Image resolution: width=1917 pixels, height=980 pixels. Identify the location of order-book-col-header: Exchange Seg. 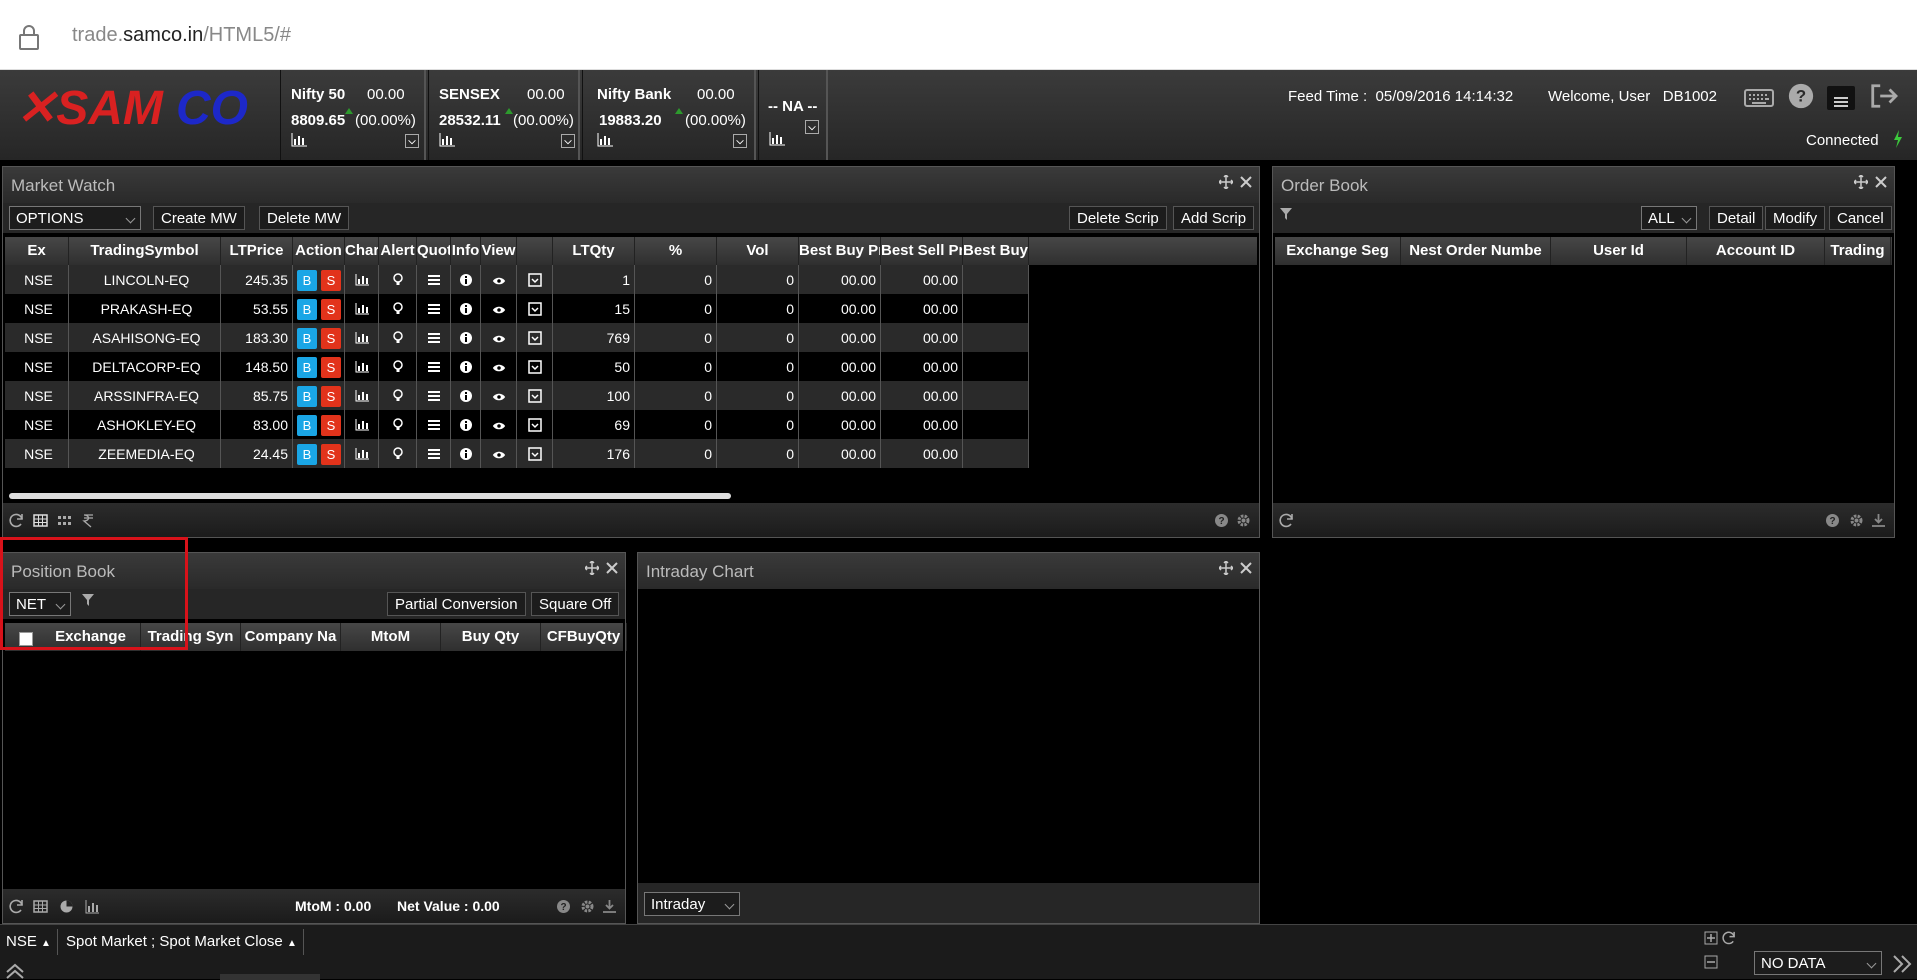
(1338, 251).